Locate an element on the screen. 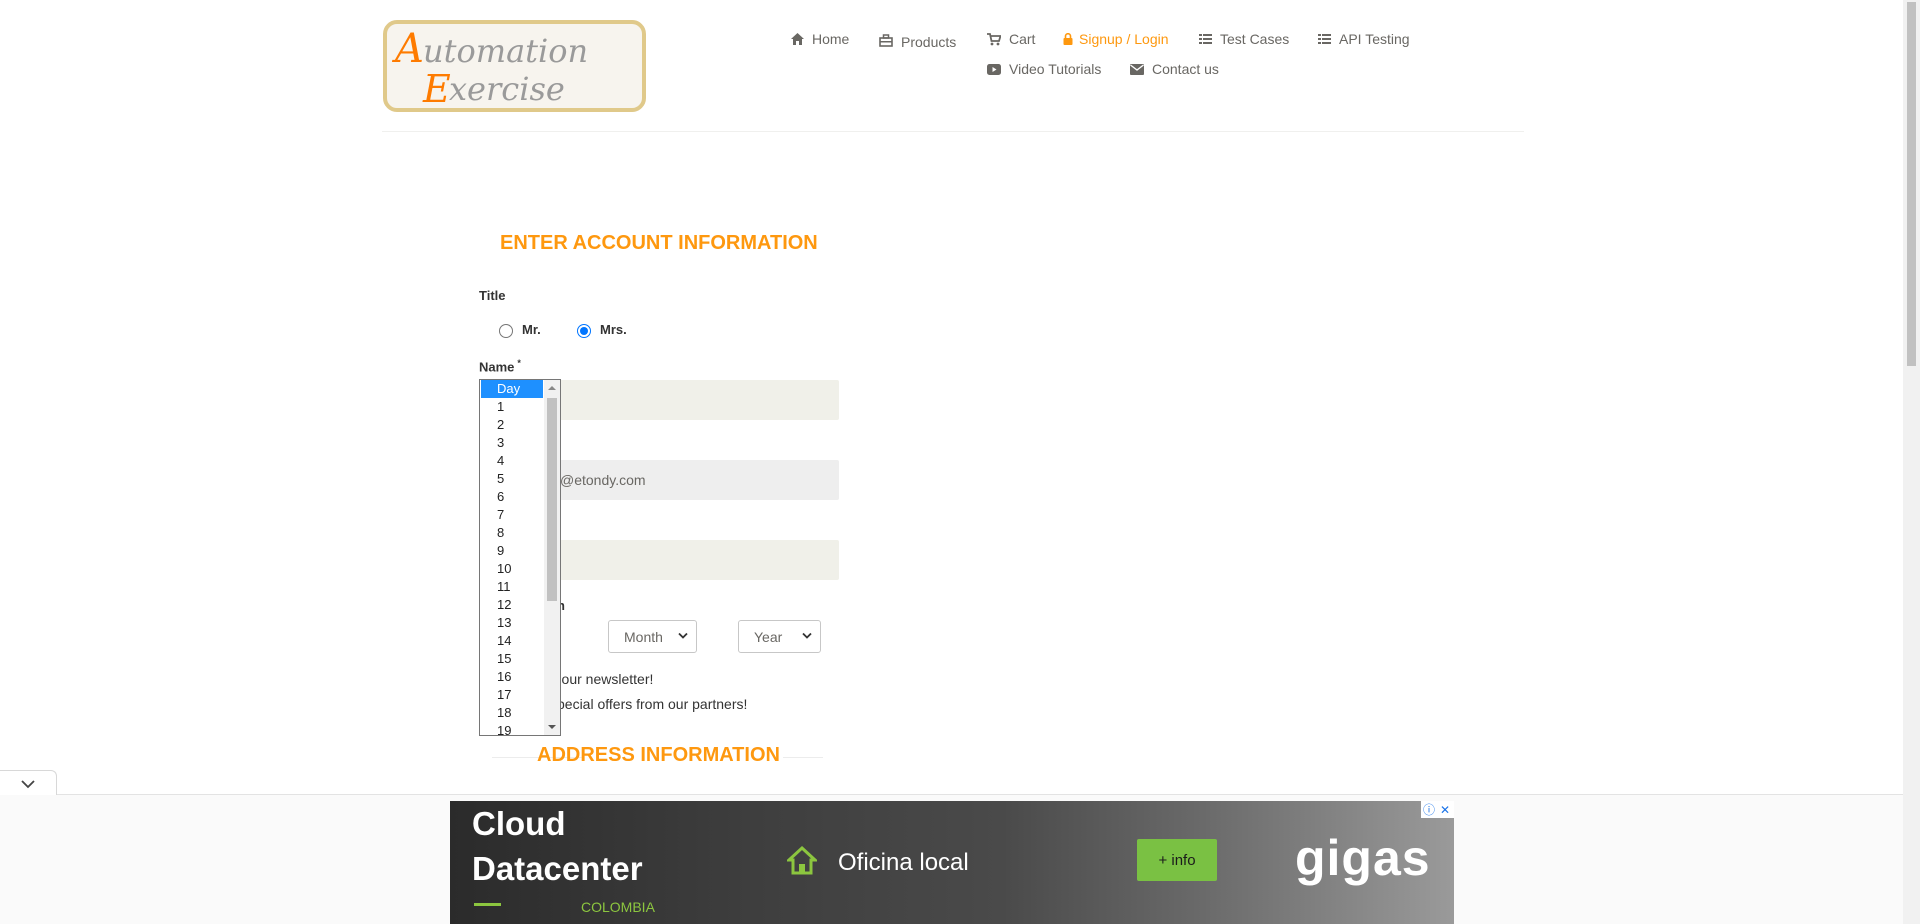 This screenshot has width=1920, height=924. name-label-text: Name is located at coordinates (497, 367).